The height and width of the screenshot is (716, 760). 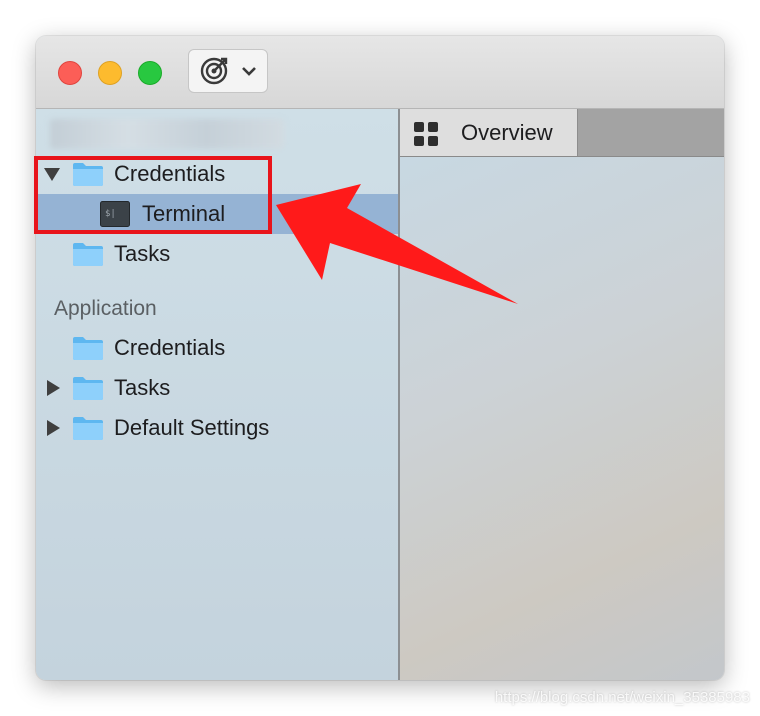 I want to click on zoom-button, so click(x=150, y=73).